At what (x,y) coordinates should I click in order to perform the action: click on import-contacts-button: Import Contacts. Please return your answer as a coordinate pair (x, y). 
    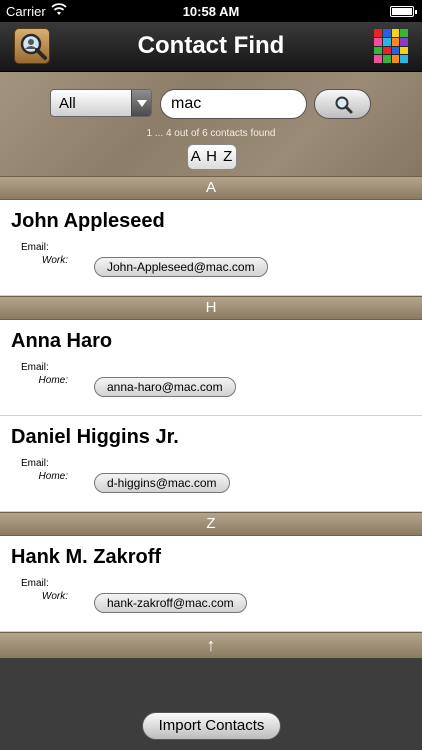
    Looking at the image, I should click on (211, 726).